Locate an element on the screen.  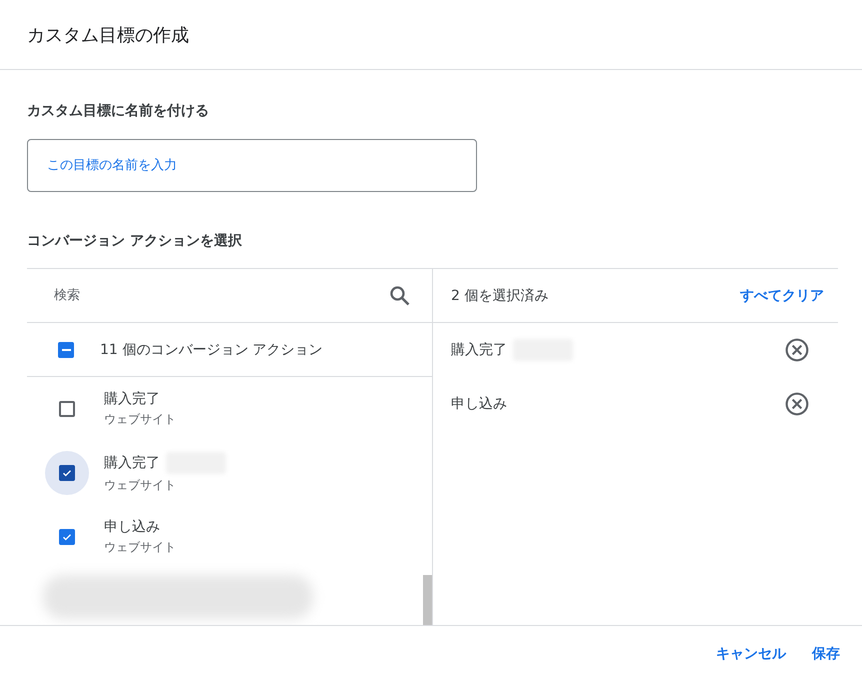
action-name: 申し込み is located at coordinates (132, 527).